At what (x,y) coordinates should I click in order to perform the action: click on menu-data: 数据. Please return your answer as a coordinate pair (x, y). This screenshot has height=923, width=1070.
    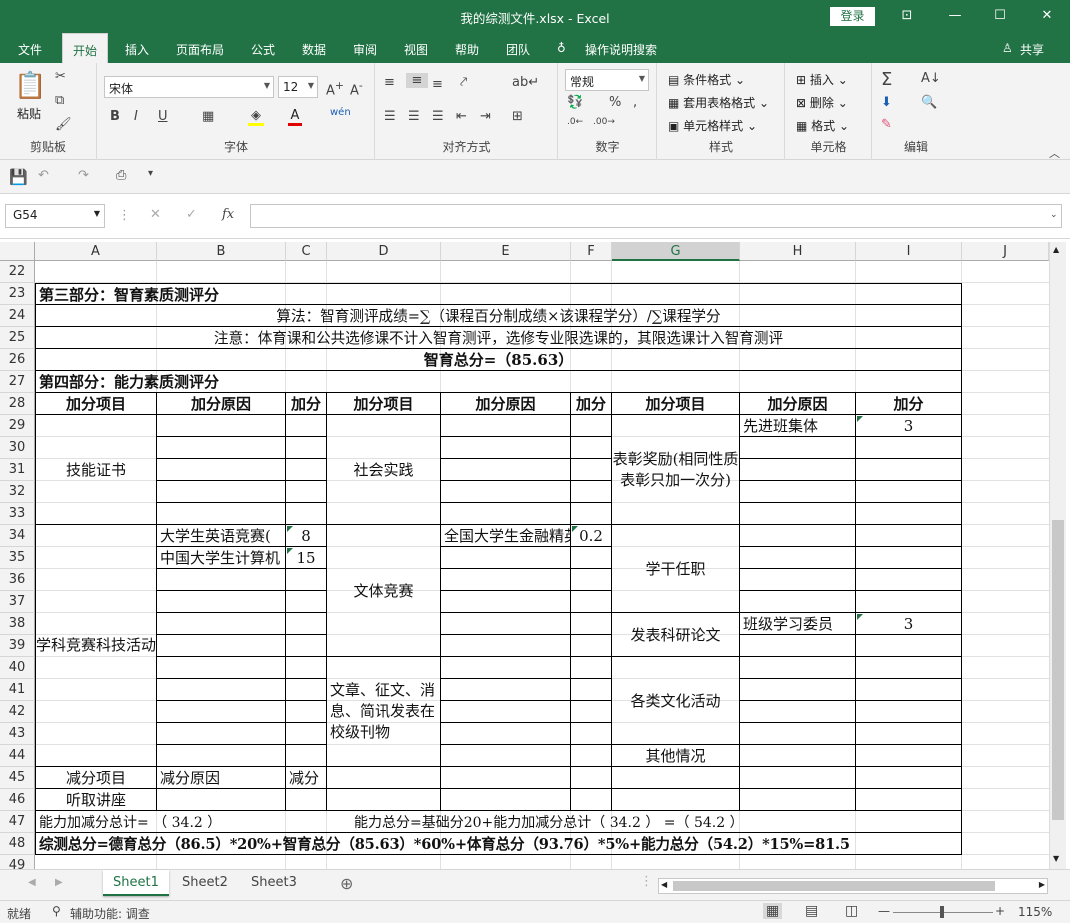
    Looking at the image, I should click on (314, 49).